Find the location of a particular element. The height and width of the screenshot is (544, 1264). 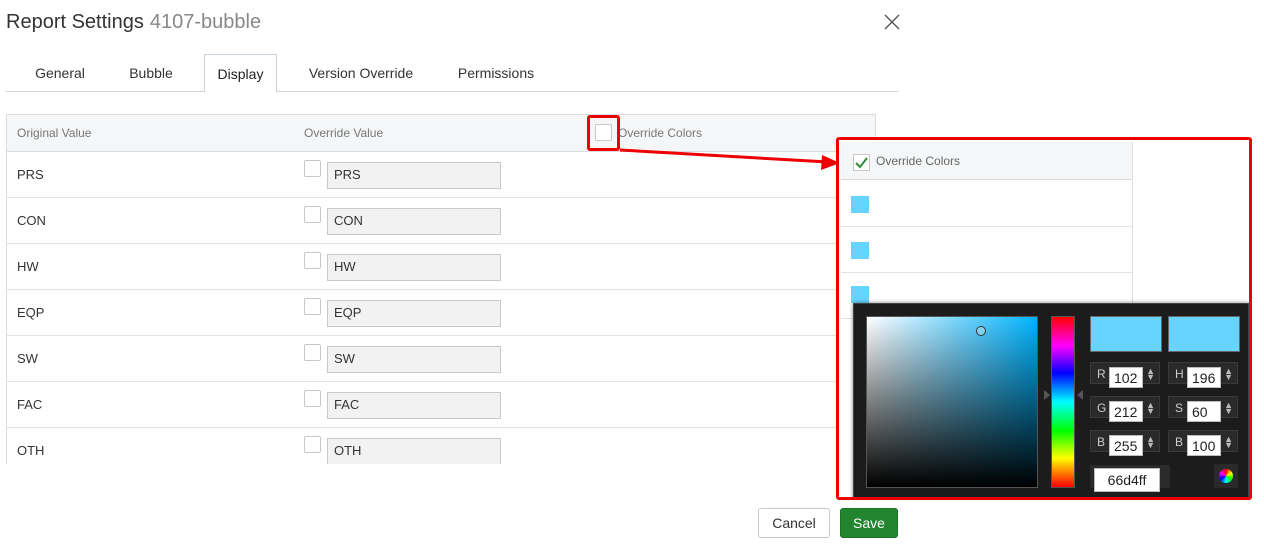

original-value: FAC is located at coordinates (30, 404).